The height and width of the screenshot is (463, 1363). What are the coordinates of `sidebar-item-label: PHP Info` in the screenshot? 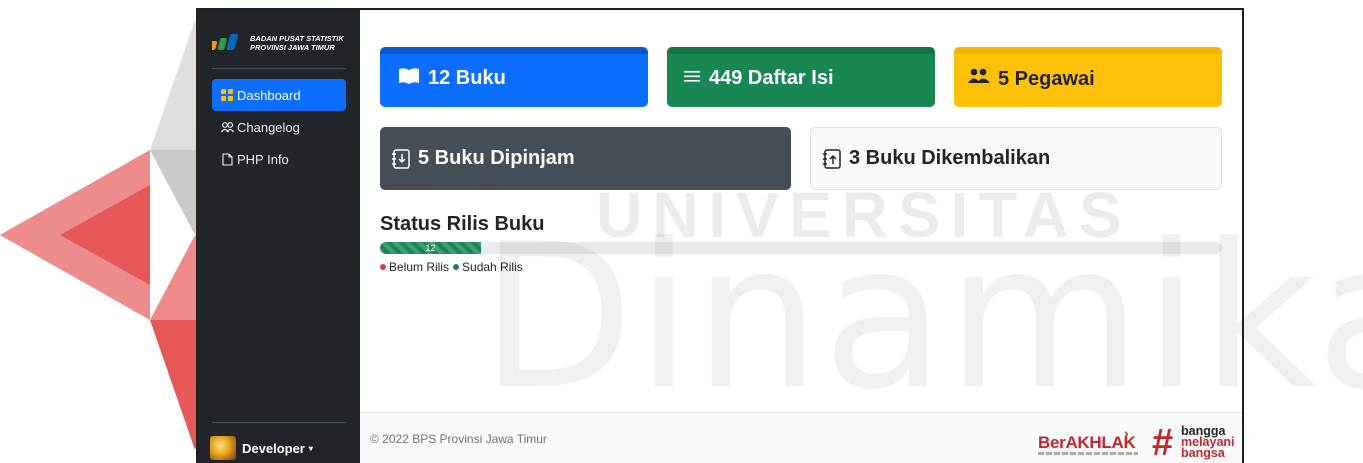 It's located at (263, 159).